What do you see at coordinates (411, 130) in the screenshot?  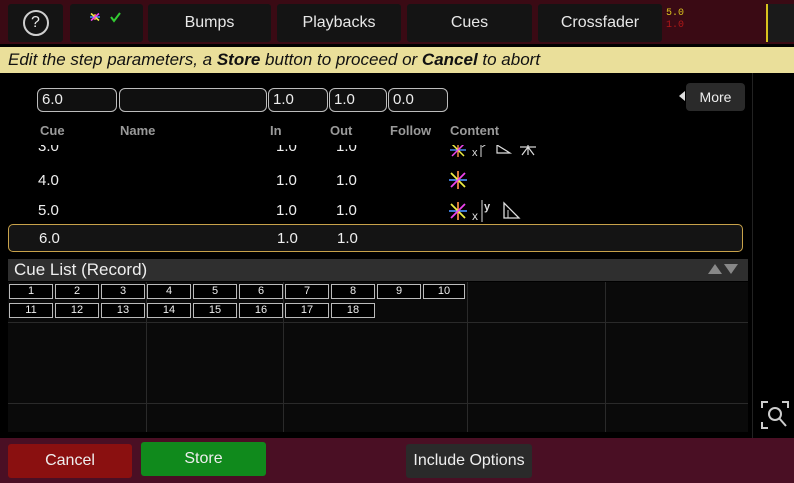 I see `column-header-follow: Follow` at bounding box center [411, 130].